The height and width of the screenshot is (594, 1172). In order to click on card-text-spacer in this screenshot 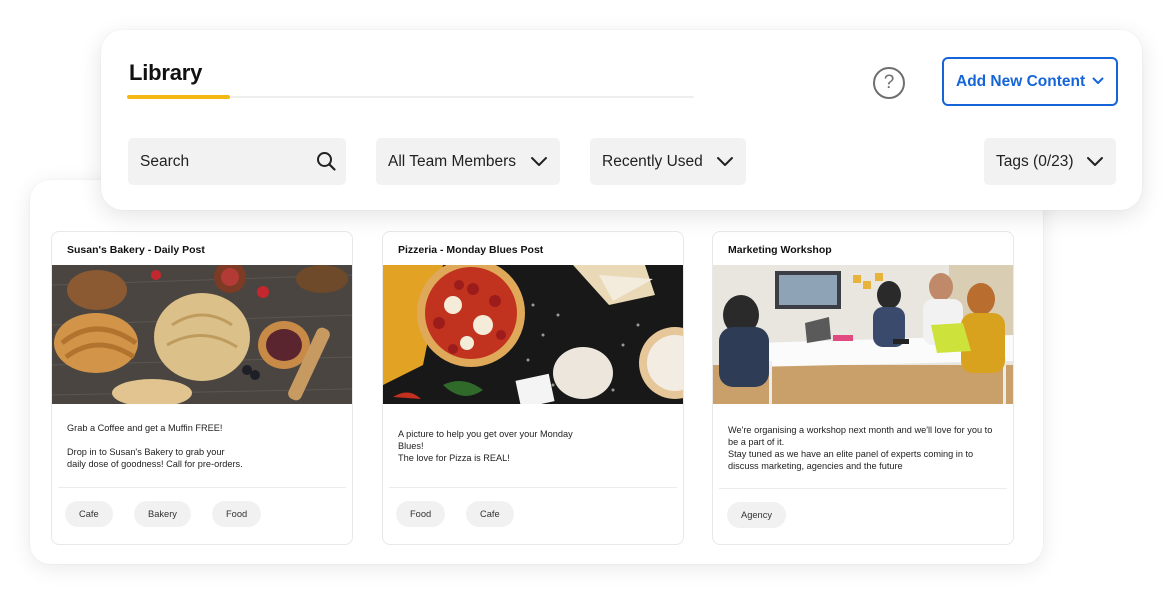, I will do `click(207, 440)`.